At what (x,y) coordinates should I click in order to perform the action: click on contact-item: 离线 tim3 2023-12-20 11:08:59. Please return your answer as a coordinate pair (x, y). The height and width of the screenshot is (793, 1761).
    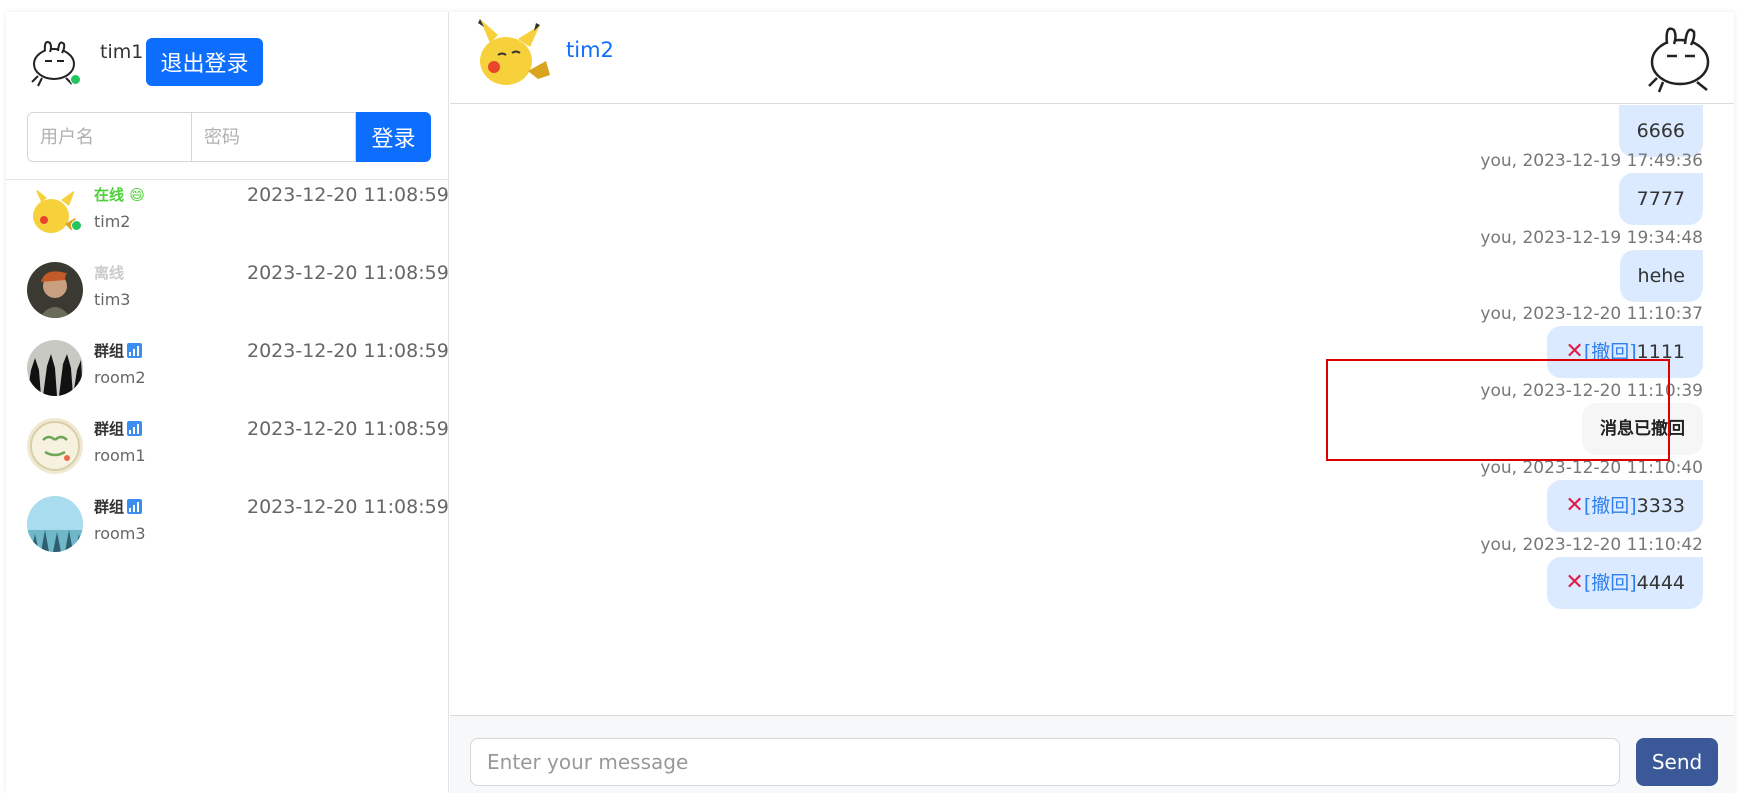
    Looking at the image, I should click on (227, 298).